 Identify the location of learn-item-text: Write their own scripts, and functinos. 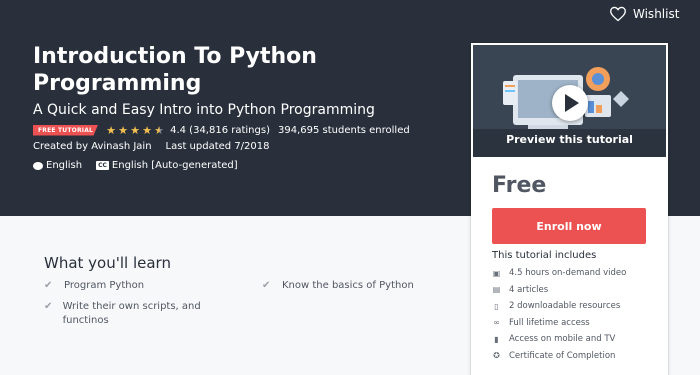
(131, 313).